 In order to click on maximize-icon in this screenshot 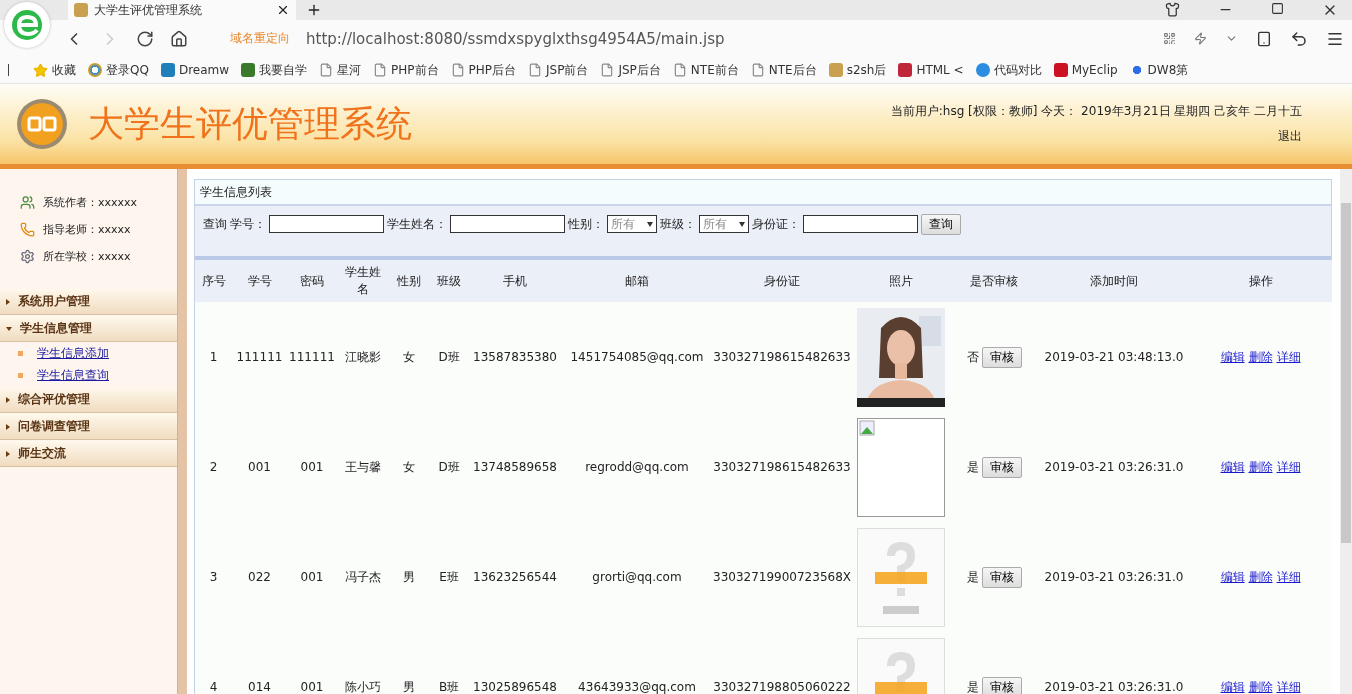, I will do `click(1277, 8)`.